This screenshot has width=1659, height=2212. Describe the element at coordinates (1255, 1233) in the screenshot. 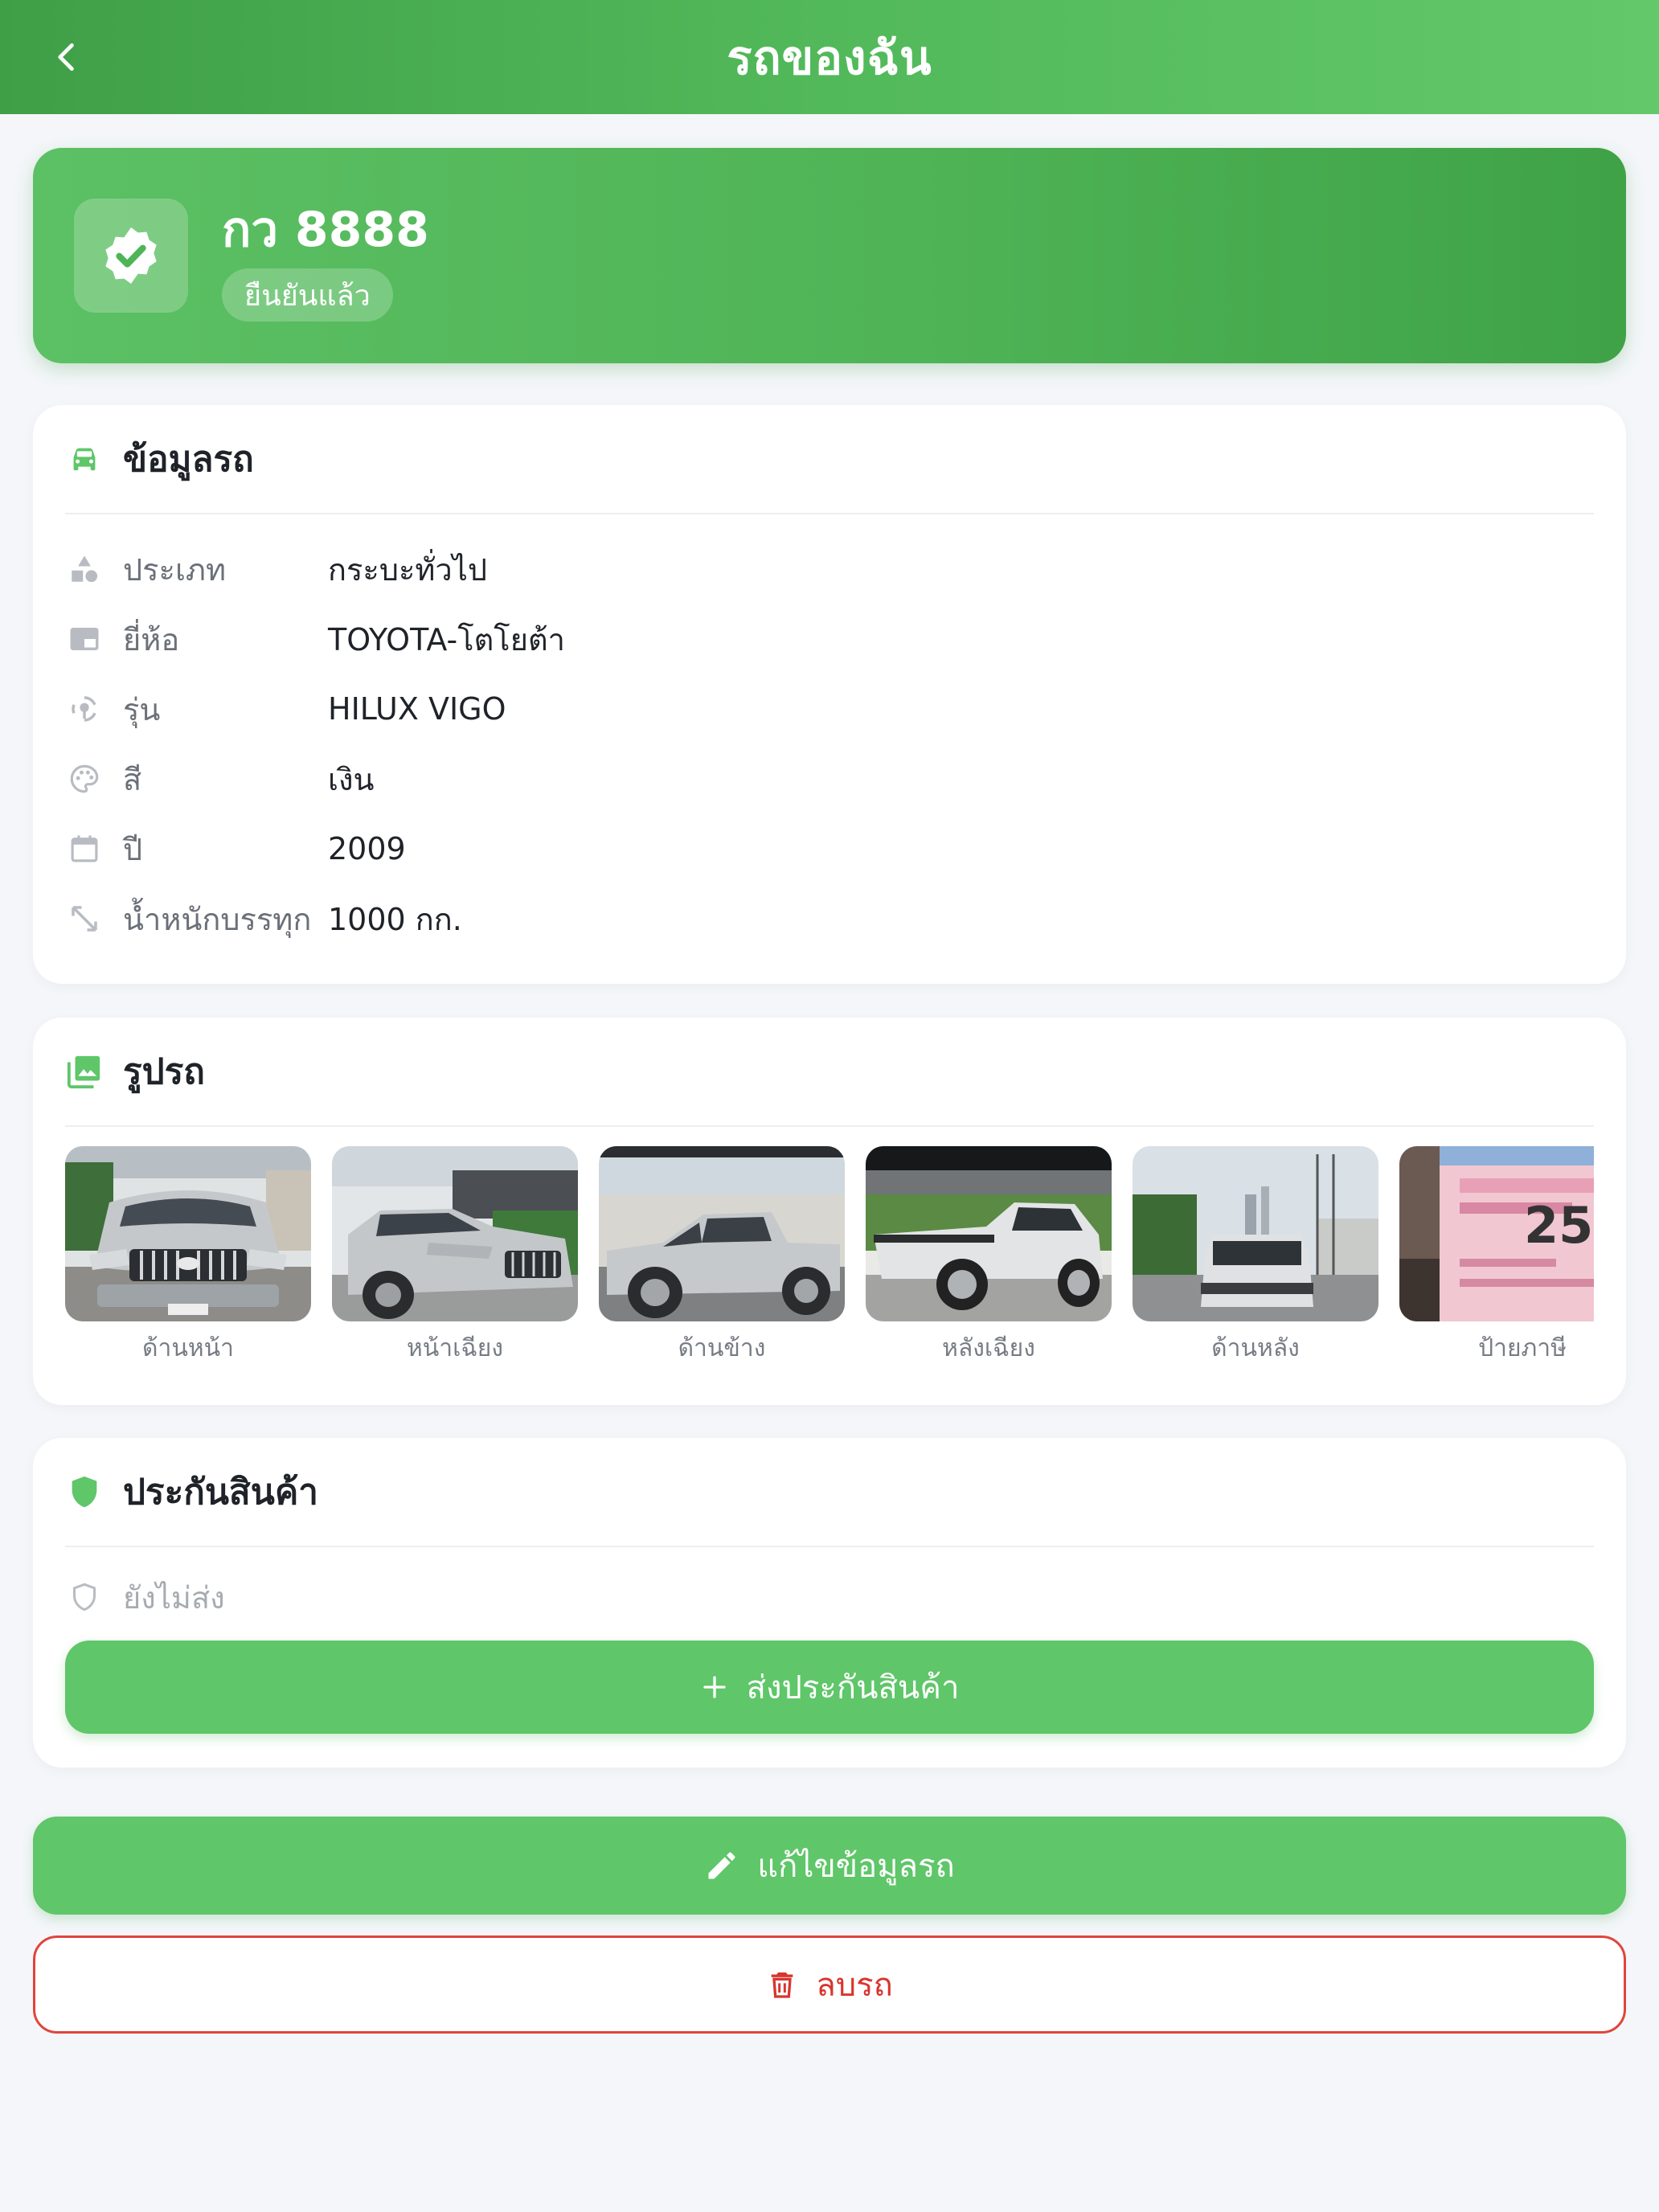

I see `vehicle-photo-rear` at that location.